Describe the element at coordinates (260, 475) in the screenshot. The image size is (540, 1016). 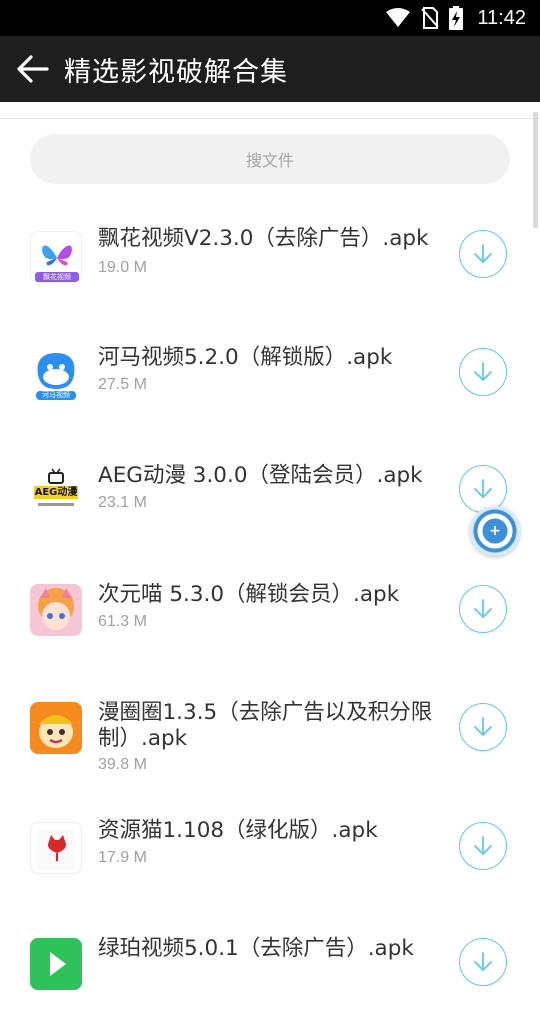
I see `file-name: AEG动漫 3.0.0（登陆会员）.apk` at that location.